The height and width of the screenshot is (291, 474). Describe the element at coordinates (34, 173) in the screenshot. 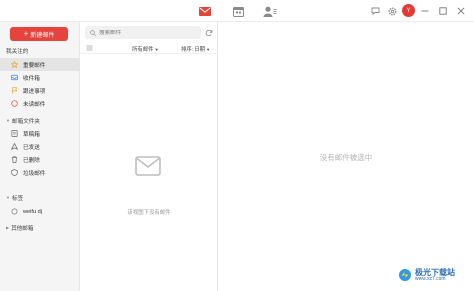

I see `sidebar-item-label: 垃圾邮件` at that location.